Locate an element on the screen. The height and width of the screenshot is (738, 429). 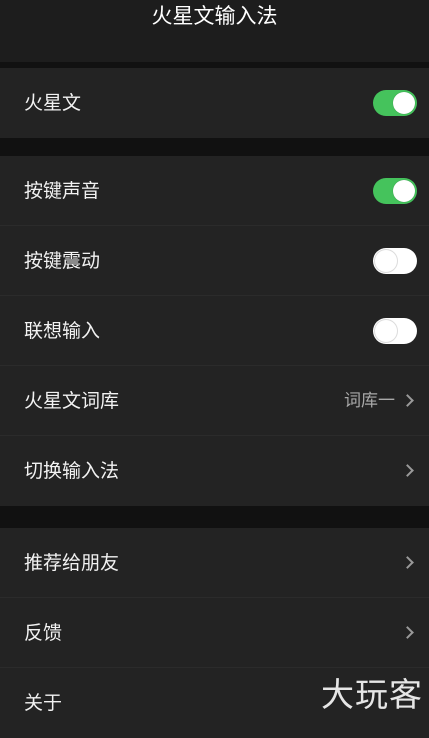
setting-label: 火星文 is located at coordinates (53, 103).